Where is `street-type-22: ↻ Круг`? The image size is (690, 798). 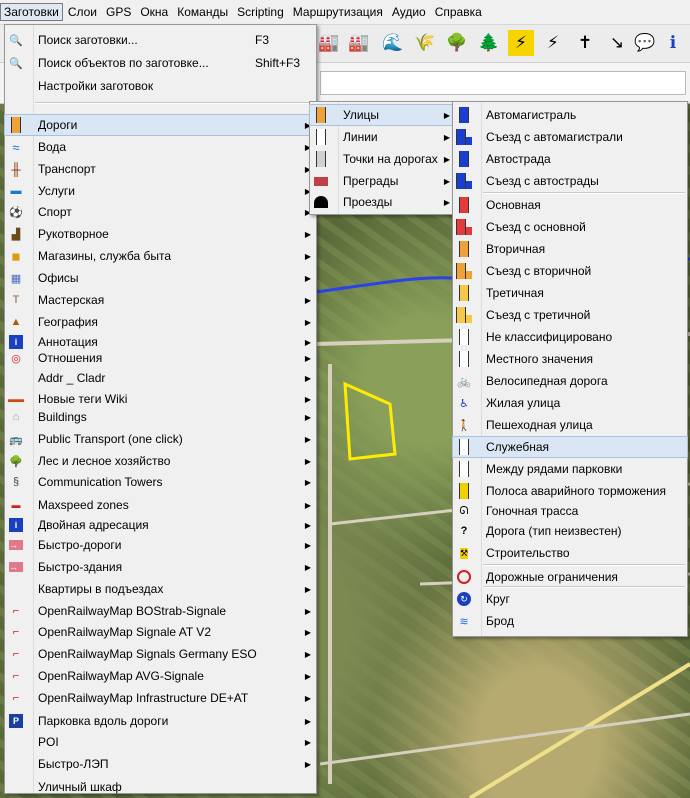
street-type-22: ↻ Круг is located at coordinates (570, 599).